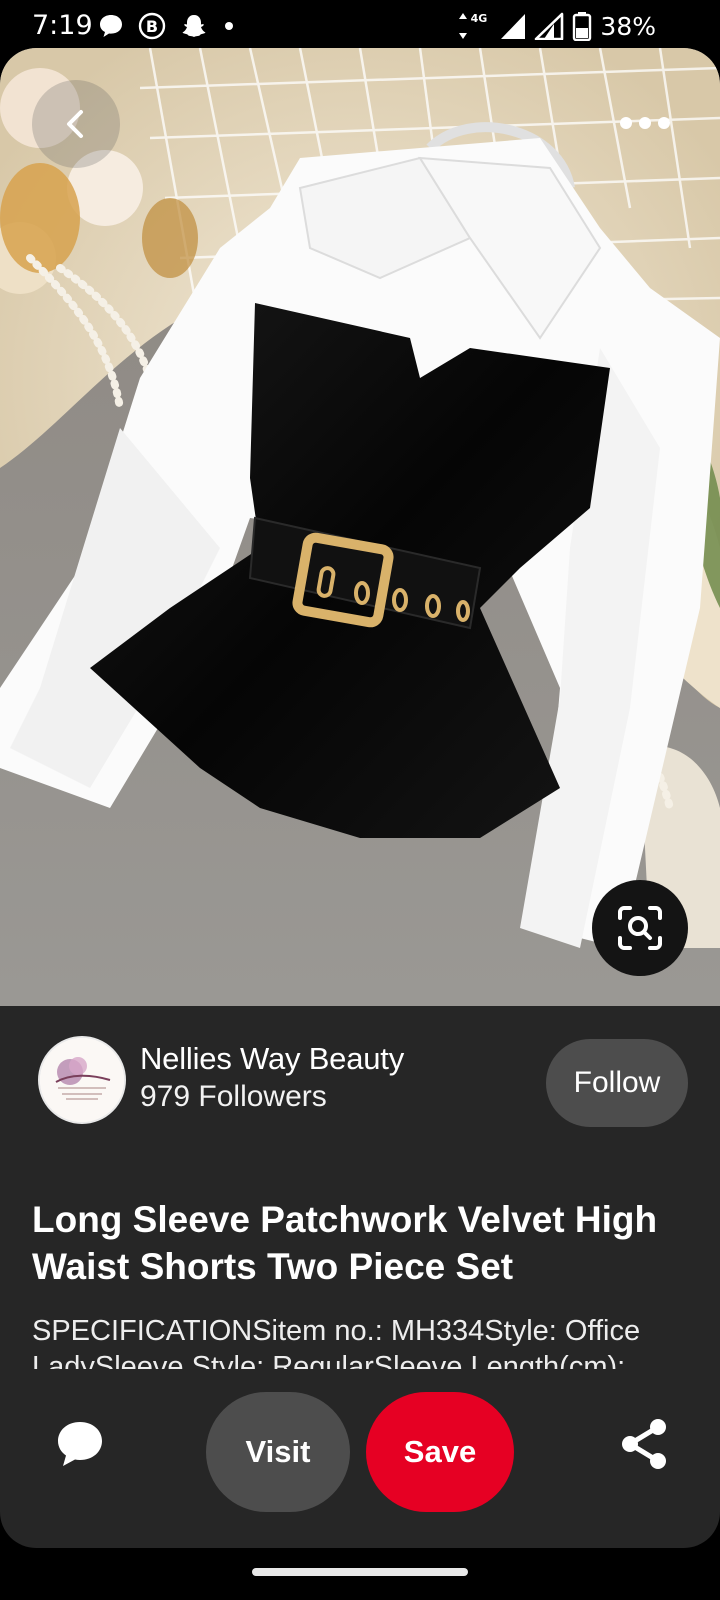 Image resolution: width=720 pixels, height=1600 pixels. I want to click on share-button, so click(644, 1444).